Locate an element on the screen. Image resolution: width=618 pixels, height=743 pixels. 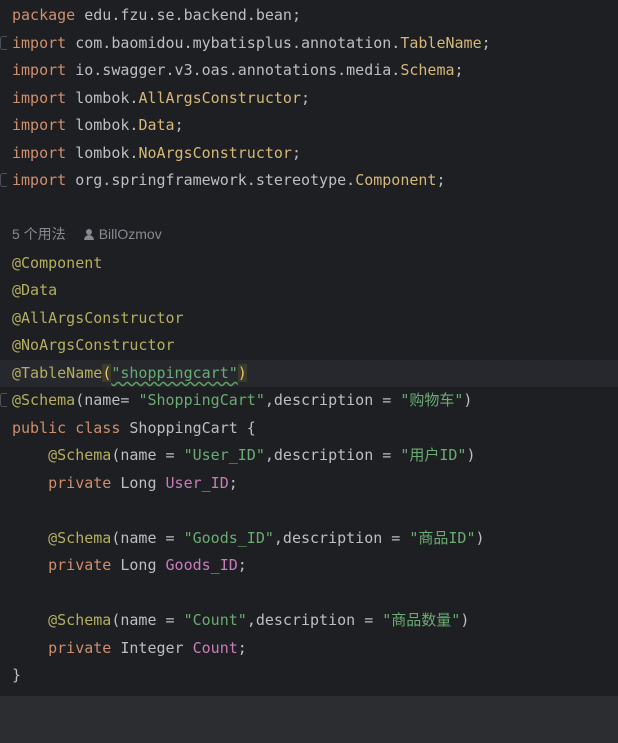
author-hint: BillOzmov is located at coordinates (122, 234).